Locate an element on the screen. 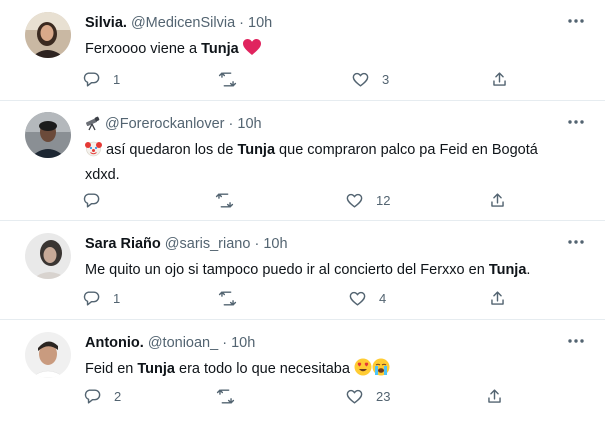 The height and width of the screenshot is (426, 614). like-button: 12 is located at coordinates (367, 200).